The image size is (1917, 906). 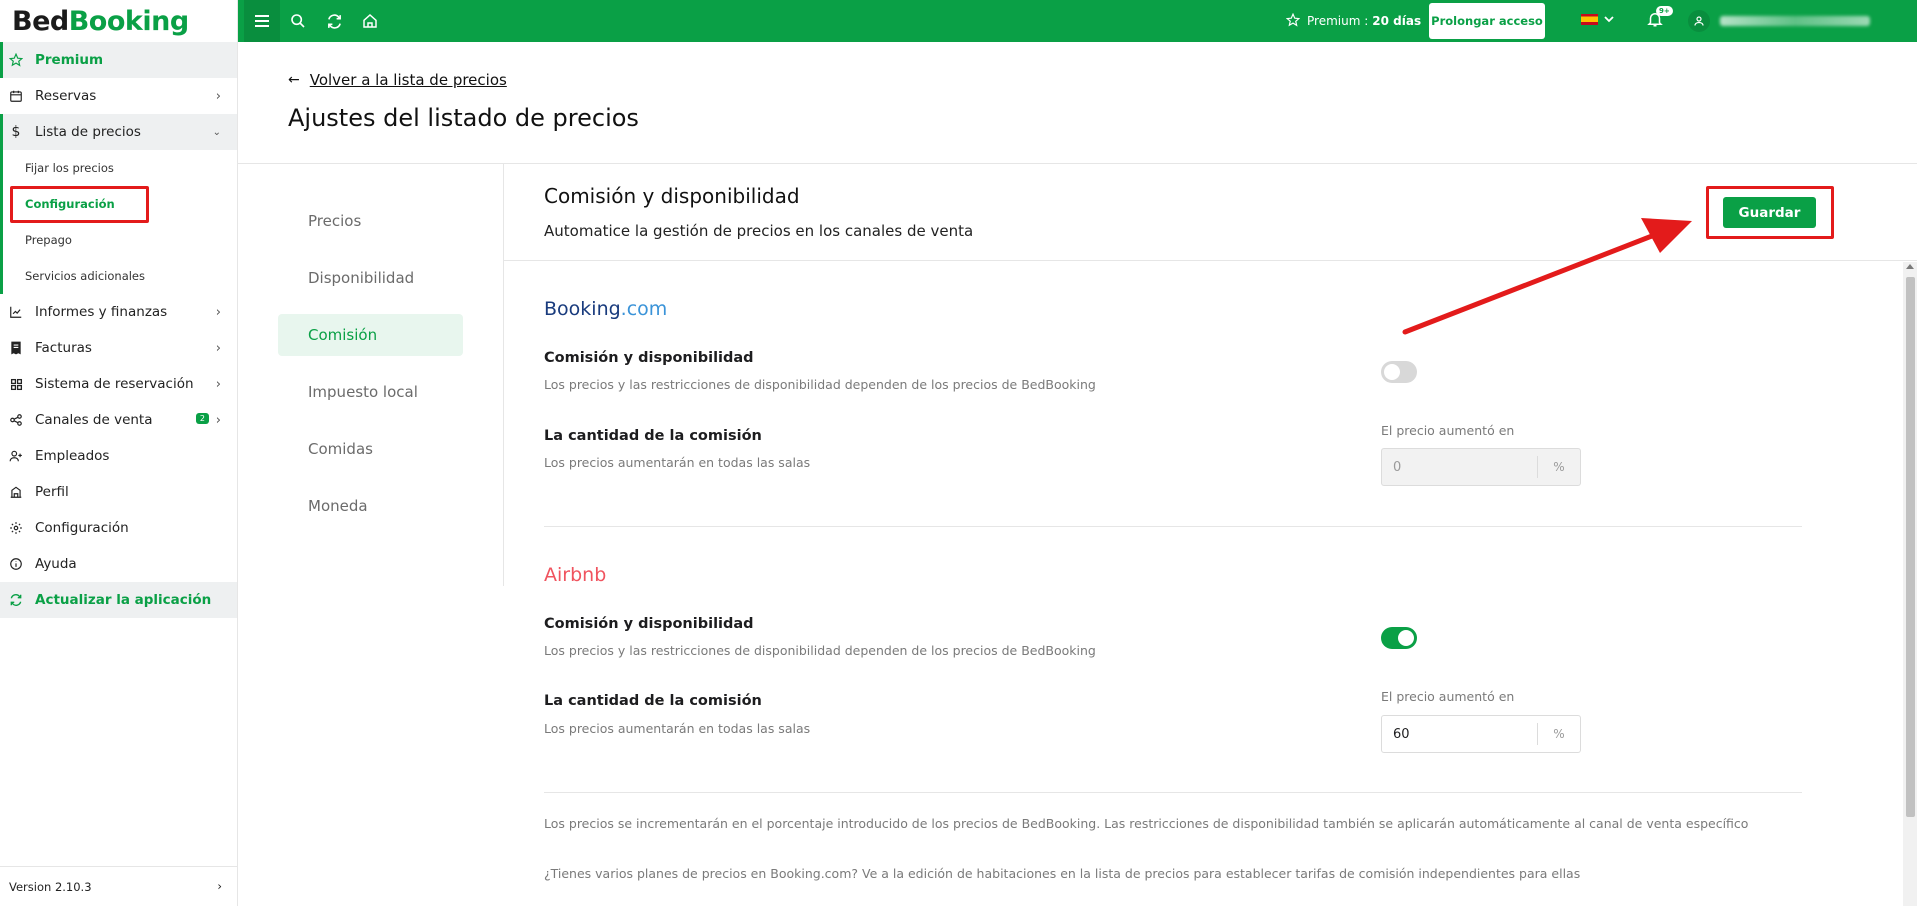 I want to click on sidebar-subitem-fijar-precios: Fijar los precios, so click(x=120, y=168).